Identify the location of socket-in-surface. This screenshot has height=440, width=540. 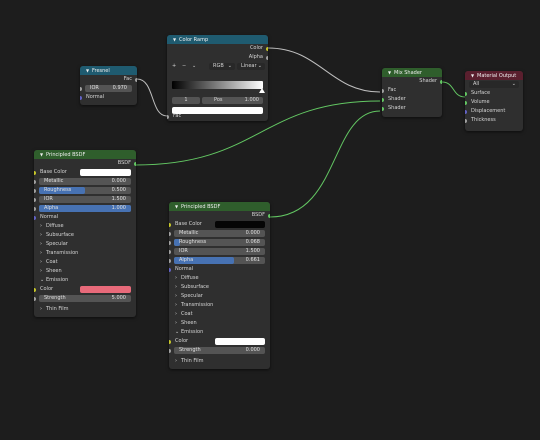
(466, 93).